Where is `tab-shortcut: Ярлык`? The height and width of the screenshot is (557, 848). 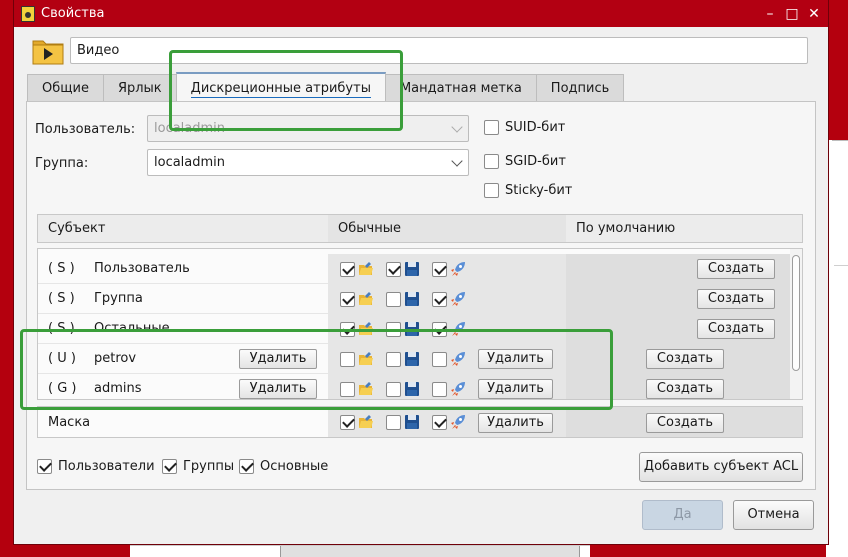 tab-shortcut: Ярлык is located at coordinates (139, 88).